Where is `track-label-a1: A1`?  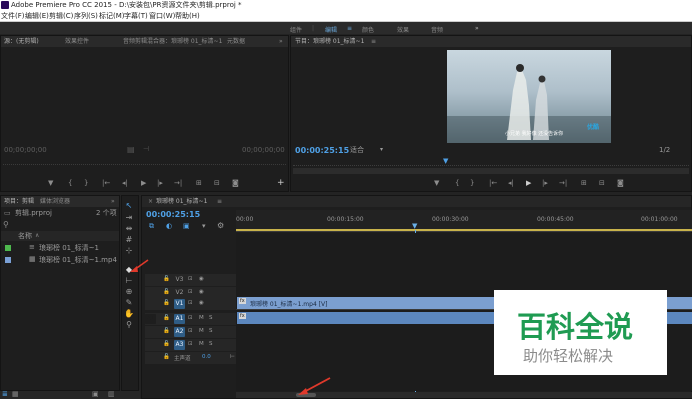 track-label-a1: A1 is located at coordinates (179, 319).